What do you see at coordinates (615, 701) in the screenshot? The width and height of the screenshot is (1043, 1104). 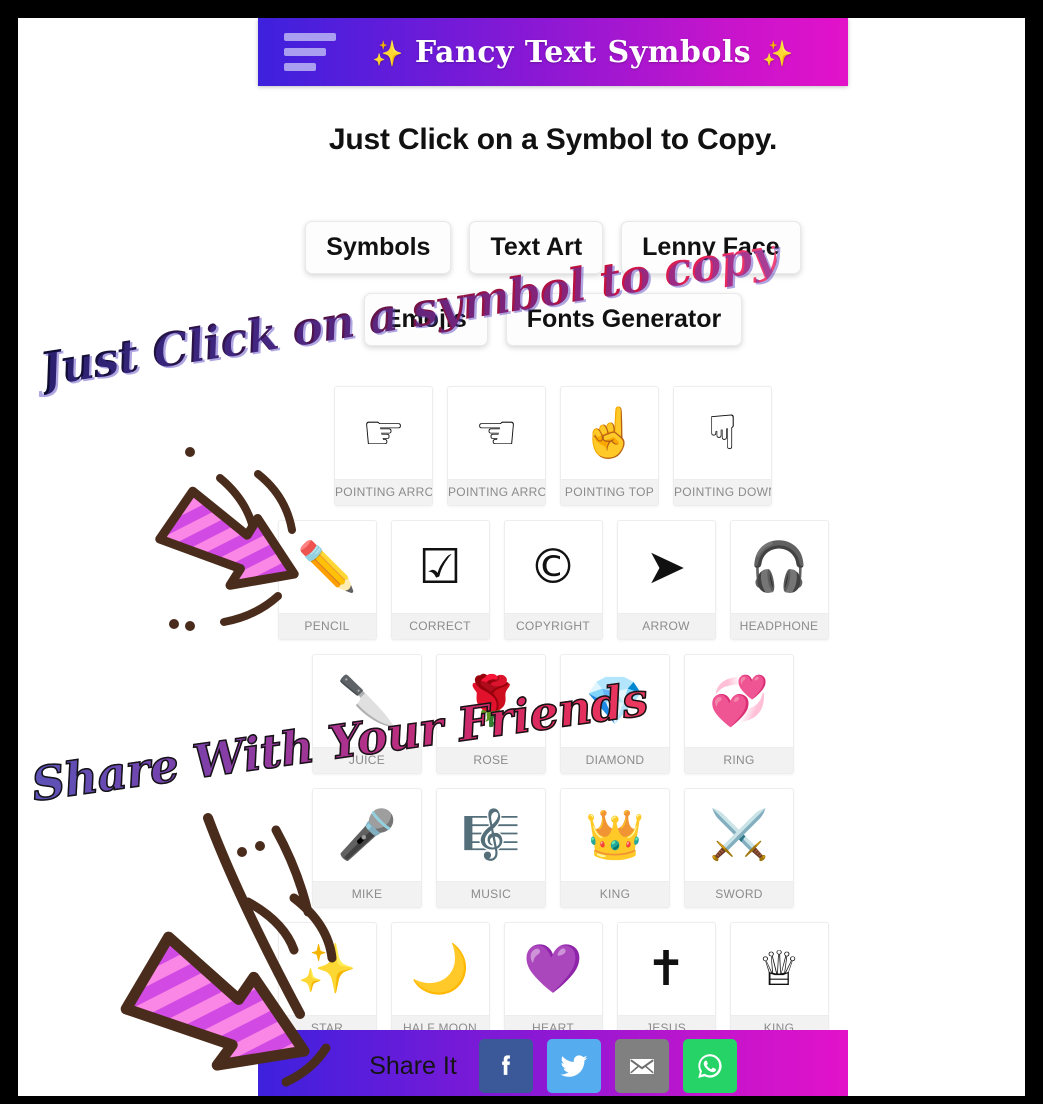 I see `symbol-glyph-icon: 💎` at bounding box center [615, 701].